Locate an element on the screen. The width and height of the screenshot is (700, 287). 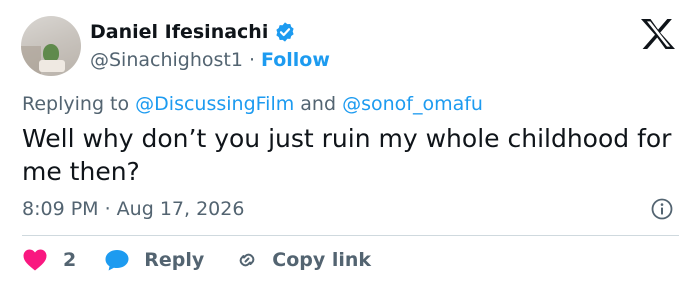
link-icon is located at coordinates (247, 260).